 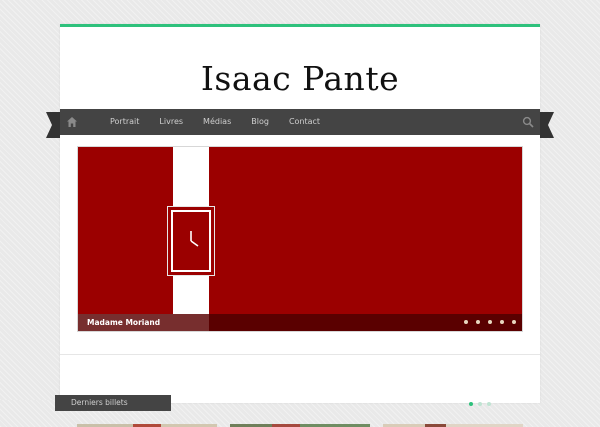 What do you see at coordinates (123, 322) in the screenshot?
I see `slide-caption: Madame Moriand` at bounding box center [123, 322].